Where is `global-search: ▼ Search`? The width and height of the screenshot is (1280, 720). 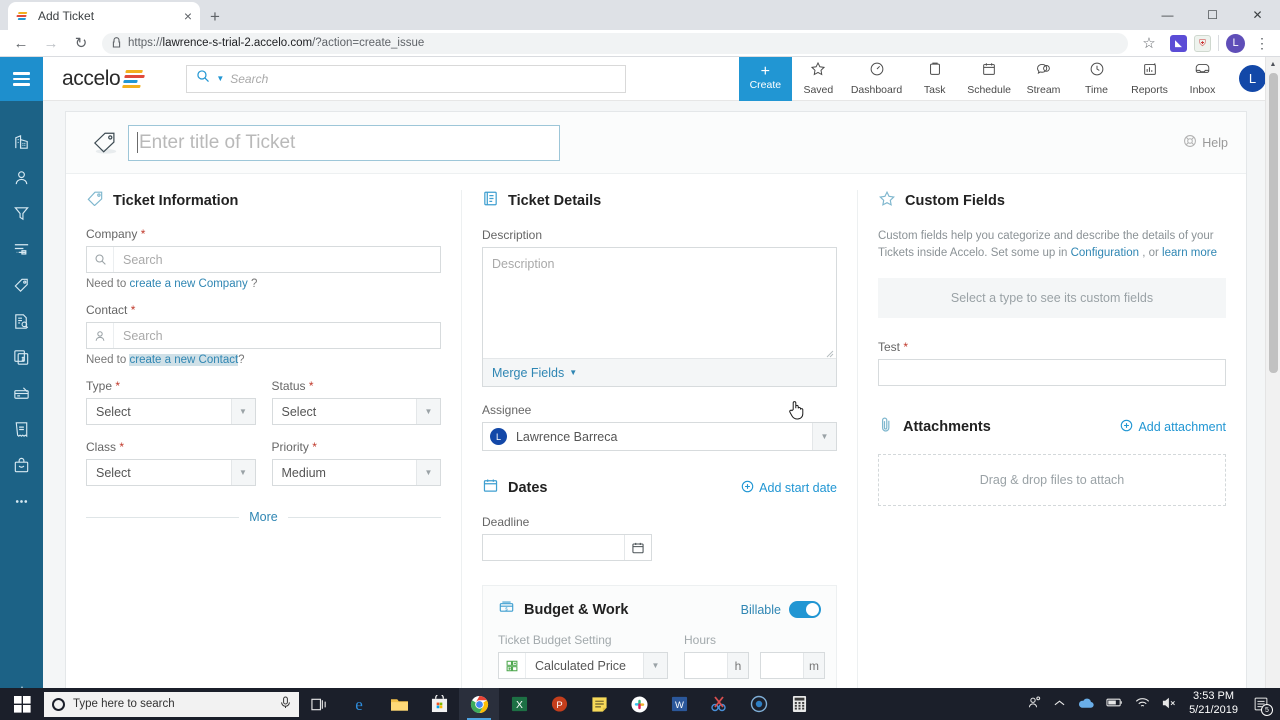 global-search: ▼ Search is located at coordinates (406, 78).